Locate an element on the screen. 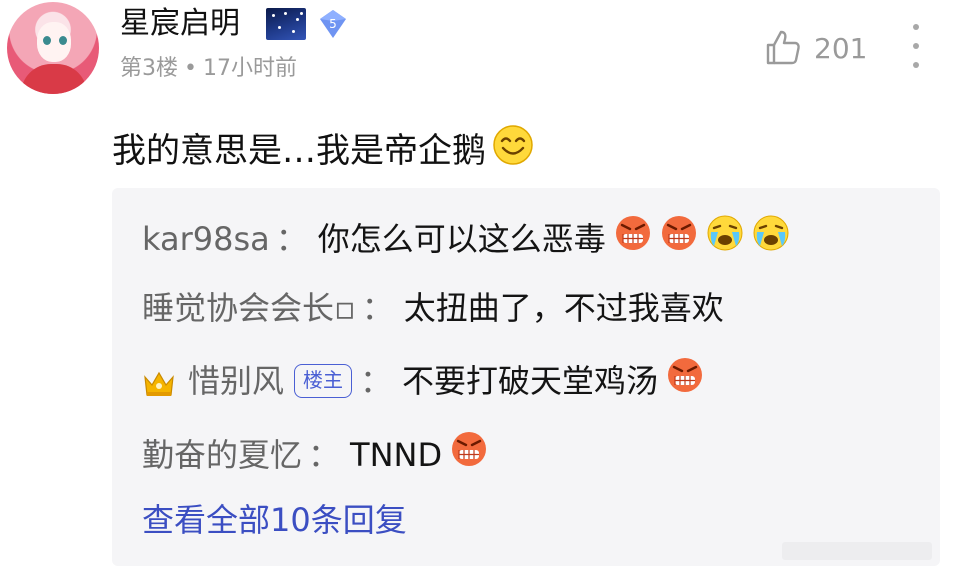 This screenshot has width=960, height=568. like-button: 201 is located at coordinates (815, 48).